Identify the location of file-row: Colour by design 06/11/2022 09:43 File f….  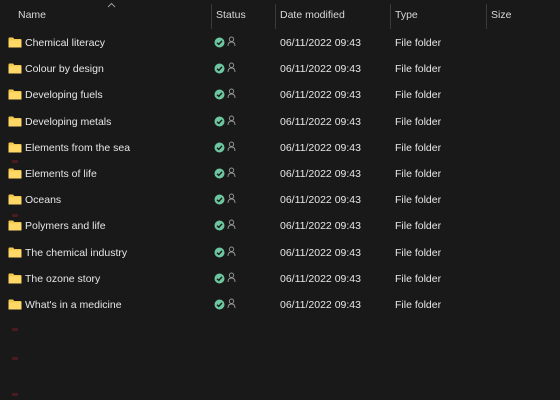
(280, 70).